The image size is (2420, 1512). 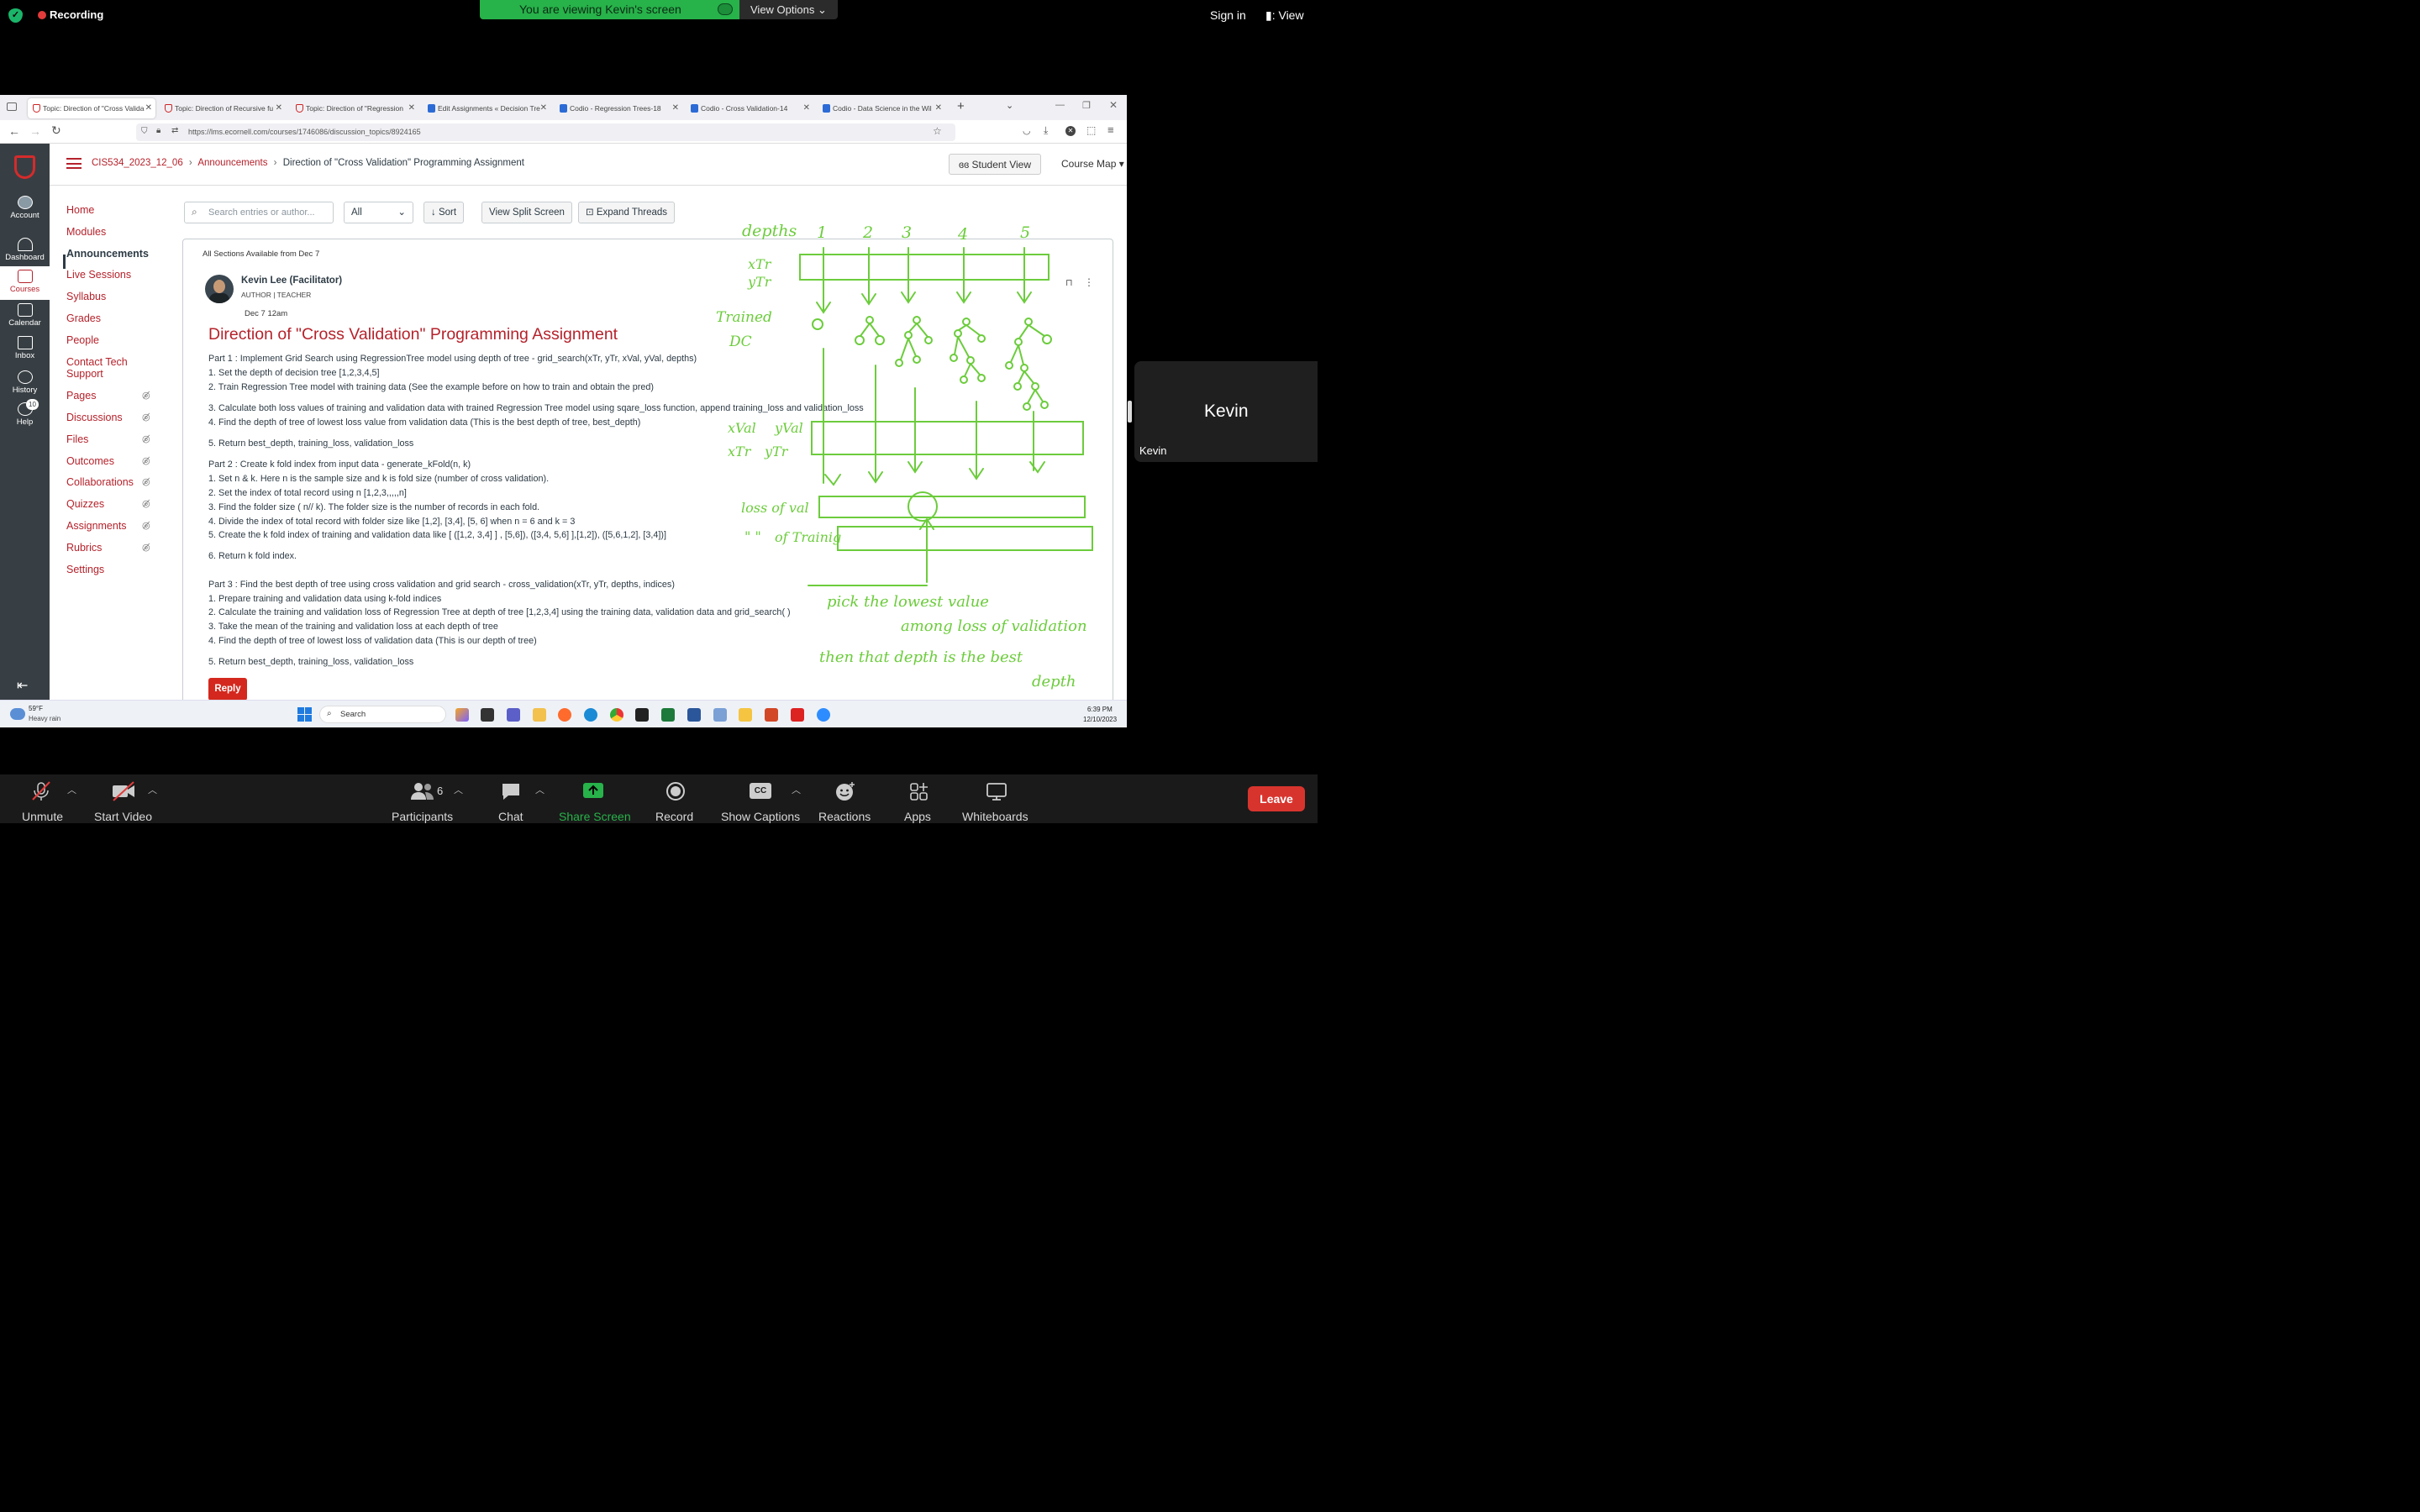 What do you see at coordinates (24, 167) in the screenshot?
I see `canvas-logo-icon` at bounding box center [24, 167].